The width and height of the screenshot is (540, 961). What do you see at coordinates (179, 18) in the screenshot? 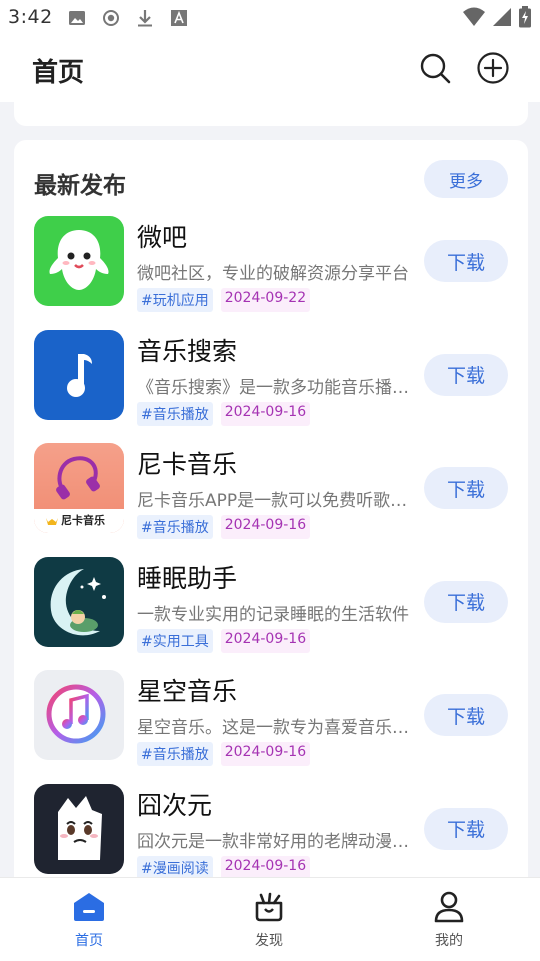
I see `font-icon` at bounding box center [179, 18].